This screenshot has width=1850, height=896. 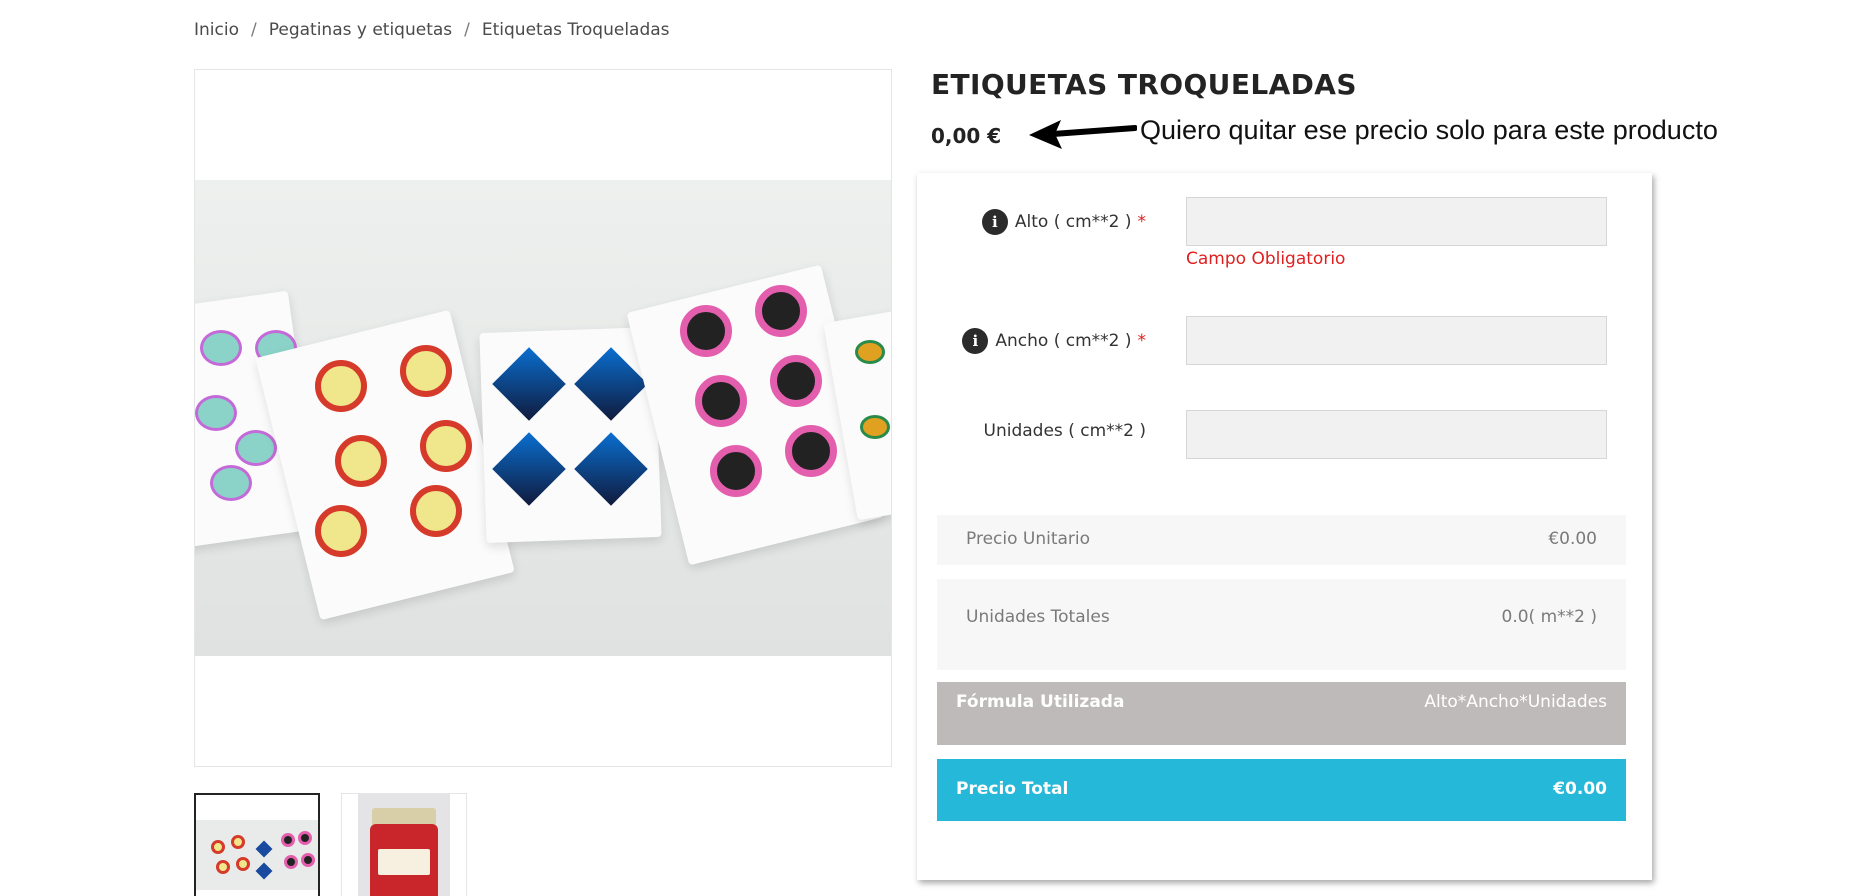 I want to click on breadcrumb-category: Pegatinas y etiquetas, so click(x=360, y=30).